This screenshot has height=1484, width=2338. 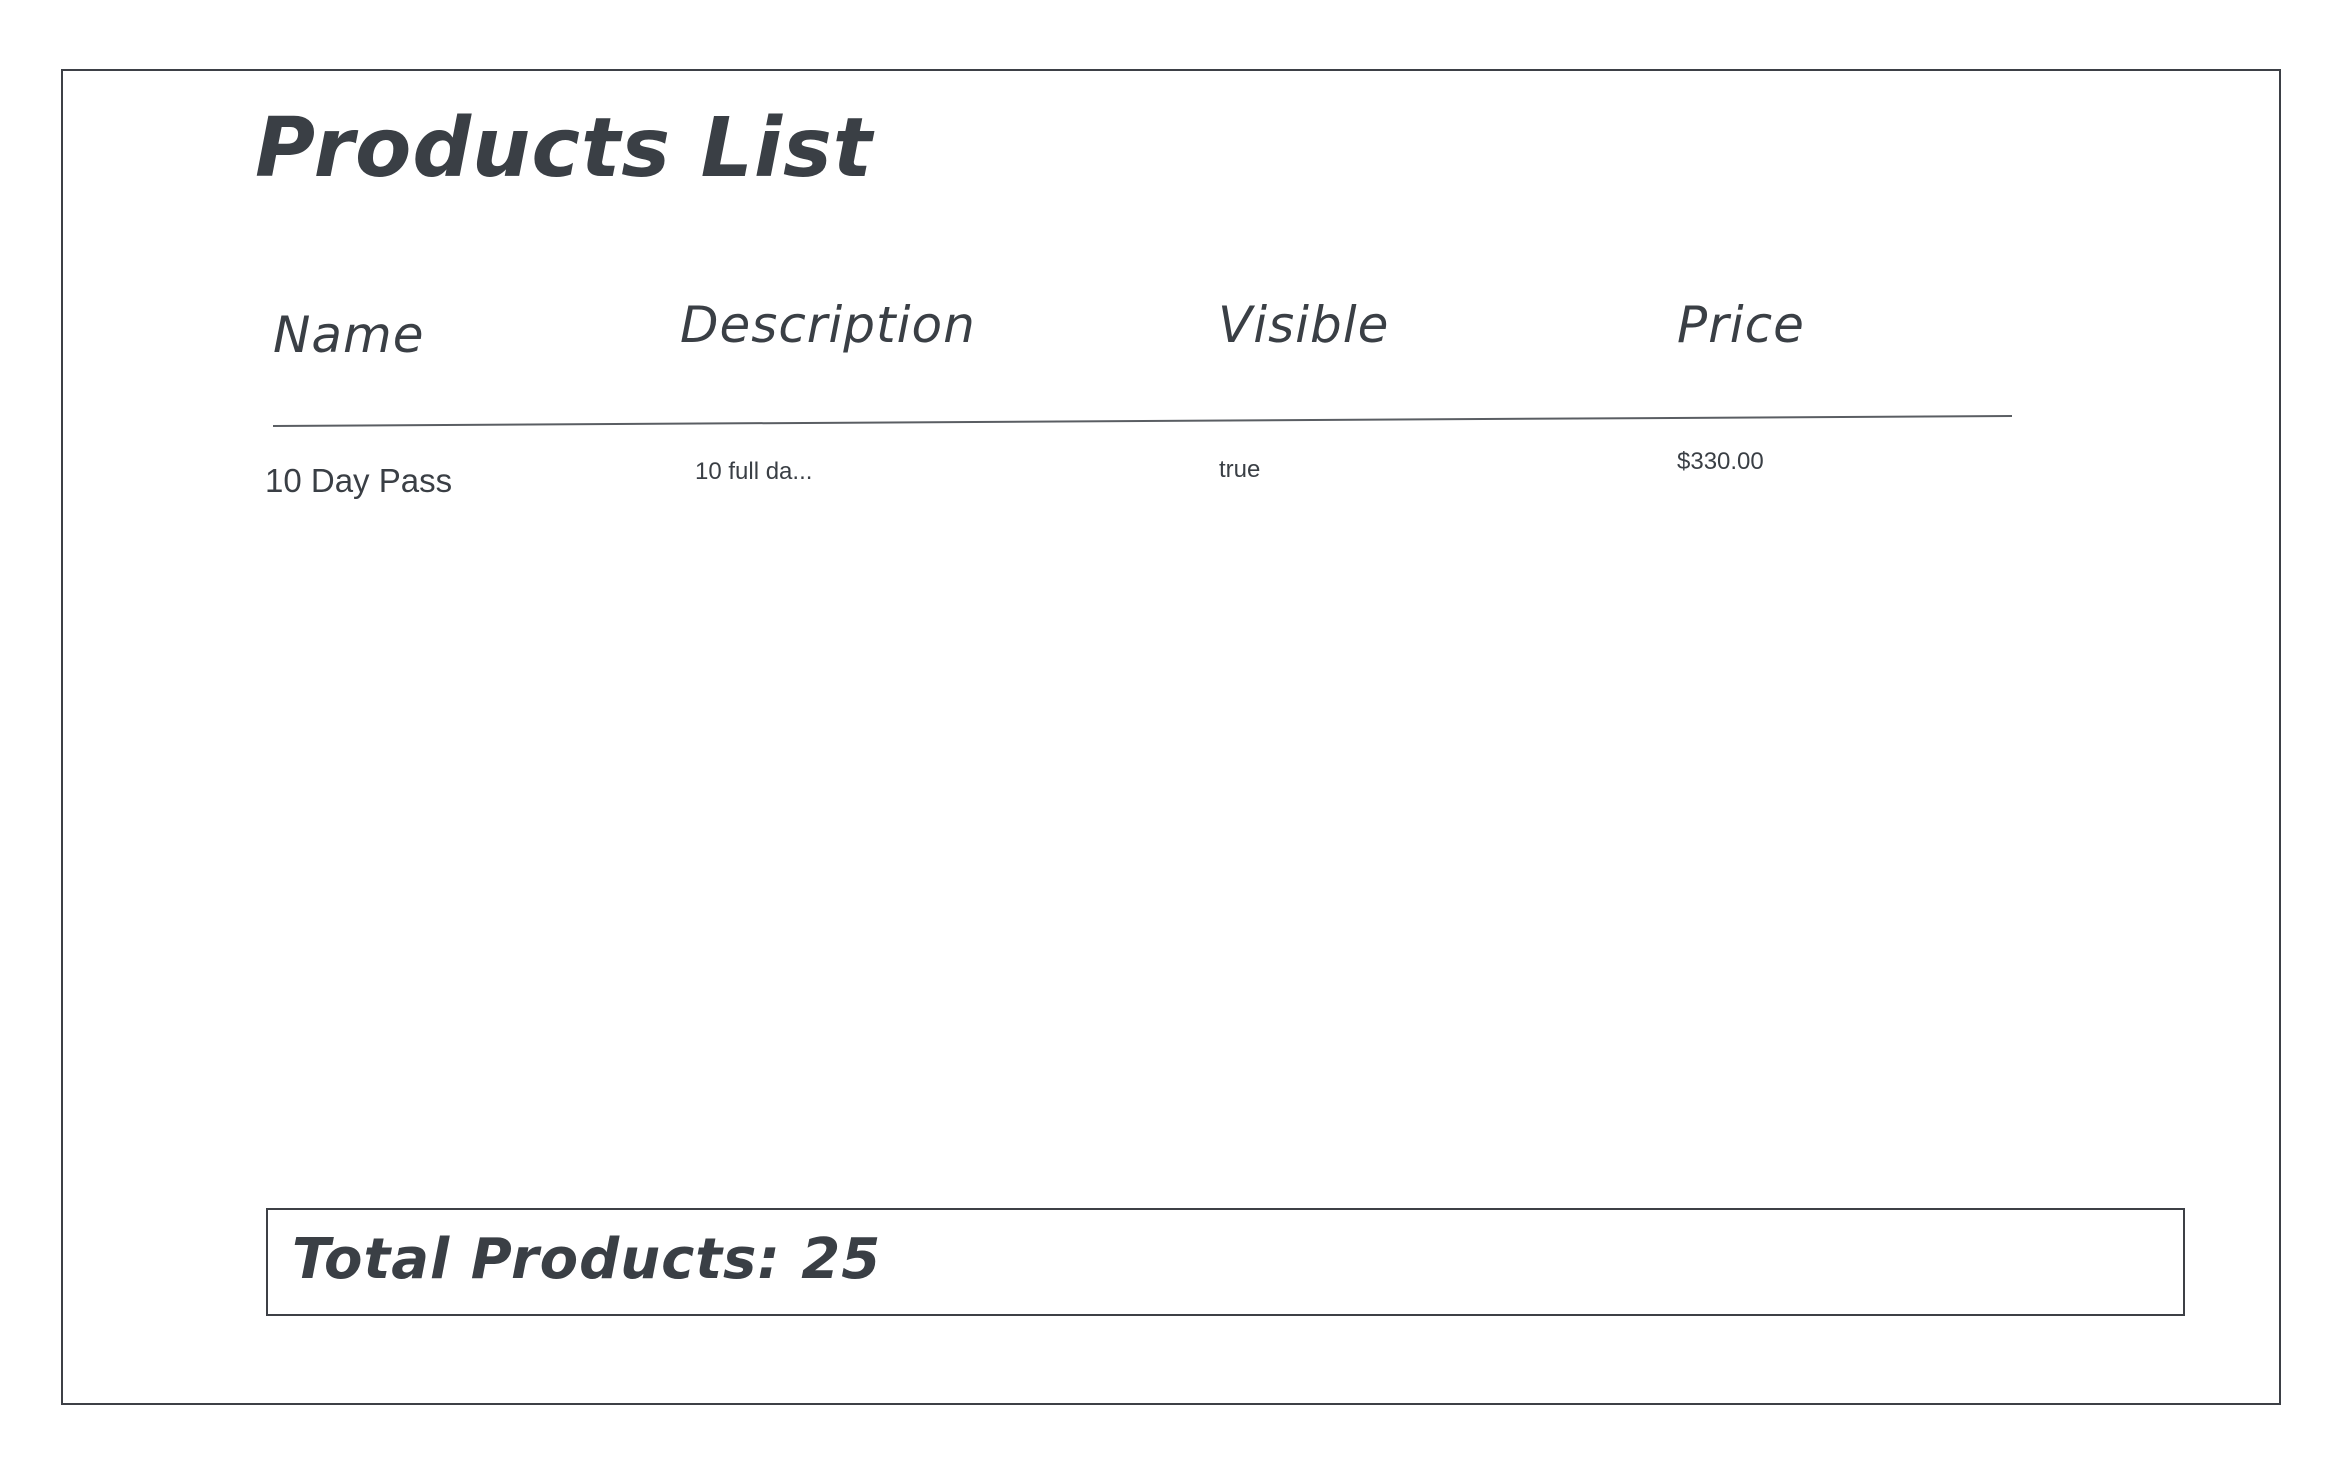 What do you see at coordinates (1720, 461) in the screenshot?
I see `cell-price: $330.00` at bounding box center [1720, 461].